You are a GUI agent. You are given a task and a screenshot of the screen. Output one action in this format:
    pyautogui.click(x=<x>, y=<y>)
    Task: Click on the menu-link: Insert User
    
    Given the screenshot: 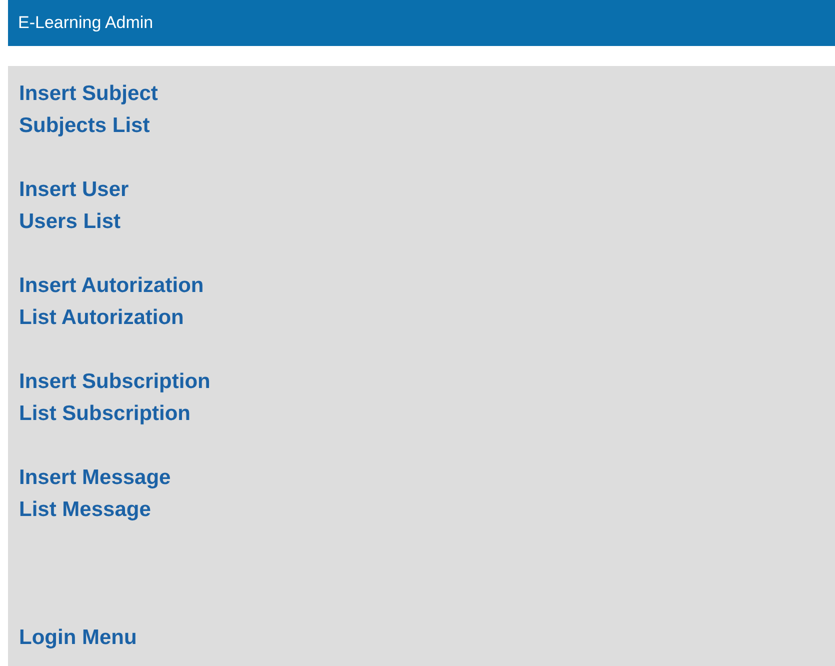 What is the action you would take?
    pyautogui.click(x=74, y=190)
    